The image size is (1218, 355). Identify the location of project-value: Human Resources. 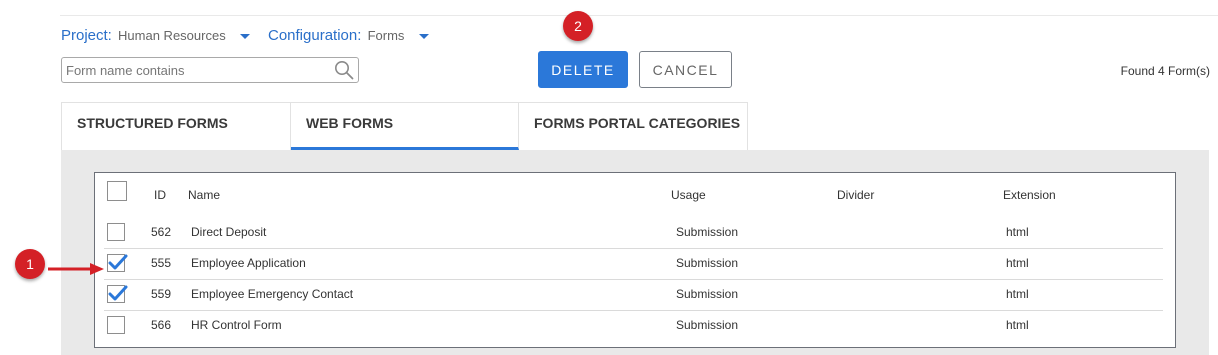
(172, 35).